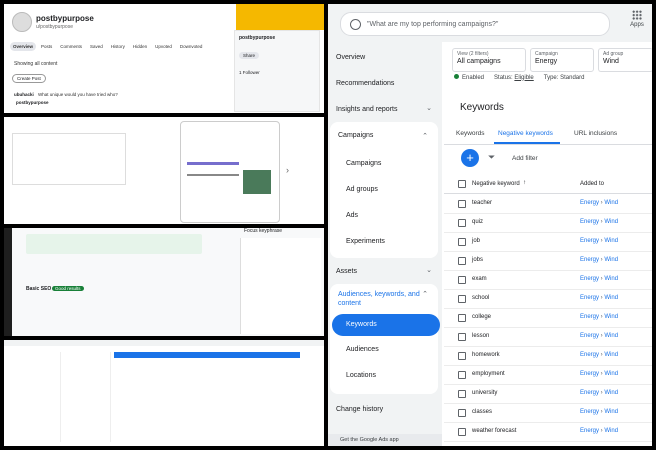  Describe the element at coordinates (24, 94) in the screenshot. I see `comment-user: ubuhacki` at that location.